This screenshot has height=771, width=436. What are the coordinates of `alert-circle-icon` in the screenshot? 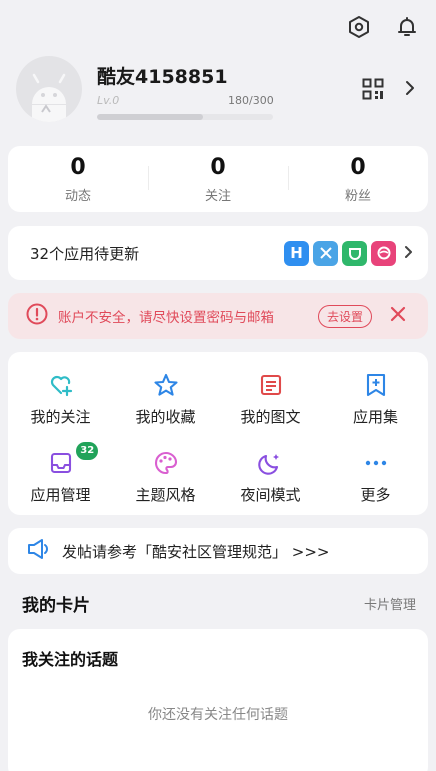 It's located at (37, 316).